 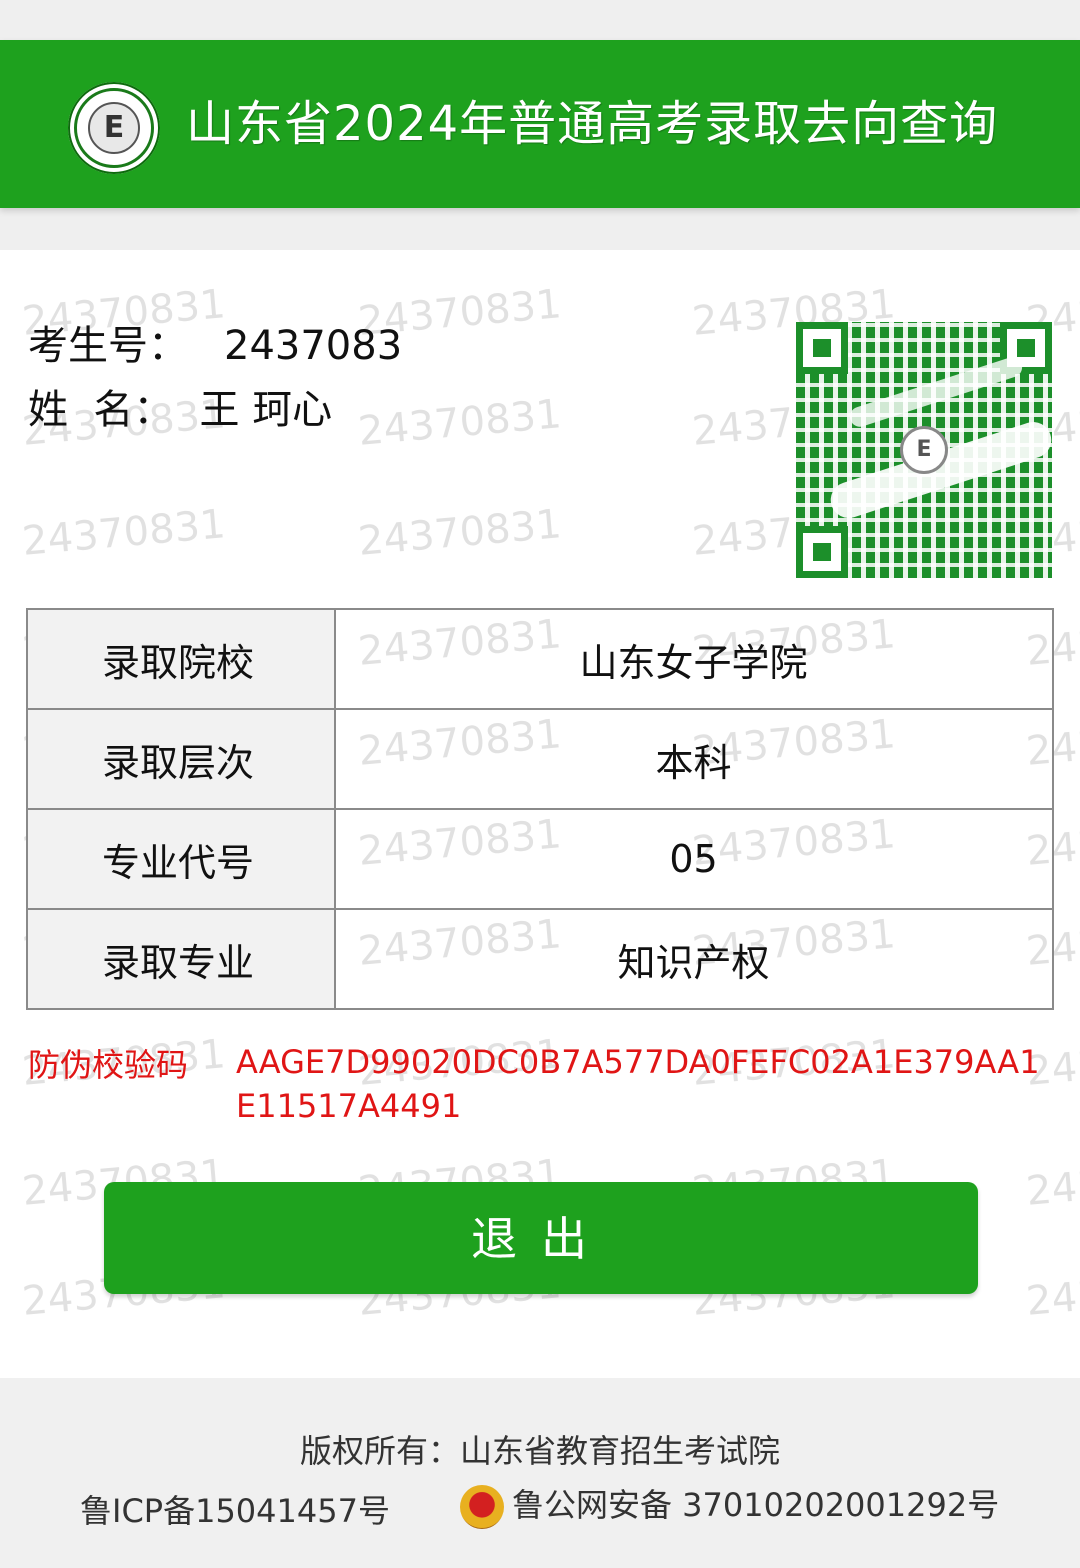 What do you see at coordinates (694, 859) in the screenshot?
I see `major-code-value: 05` at bounding box center [694, 859].